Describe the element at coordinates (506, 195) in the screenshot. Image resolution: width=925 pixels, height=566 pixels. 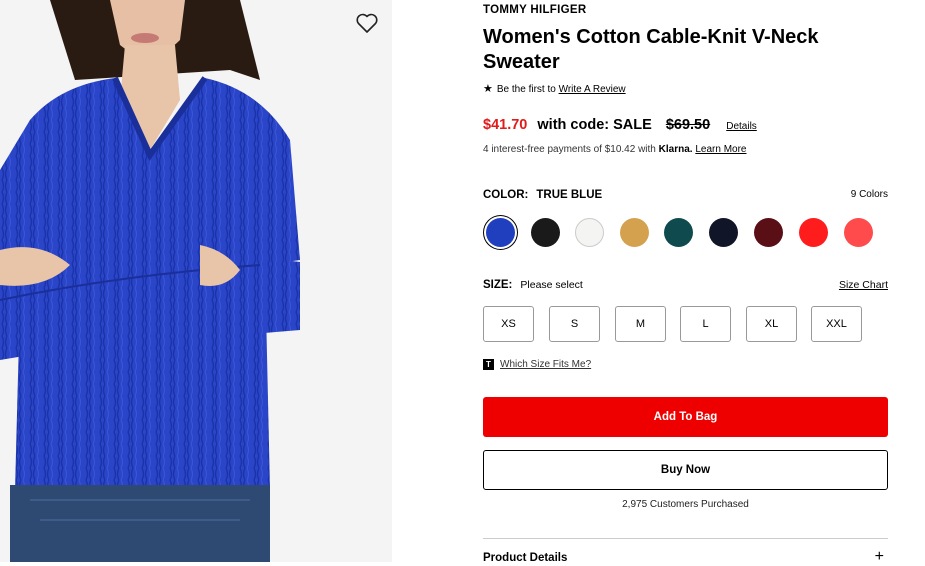
I see `color-label-text: COLOR:` at that location.